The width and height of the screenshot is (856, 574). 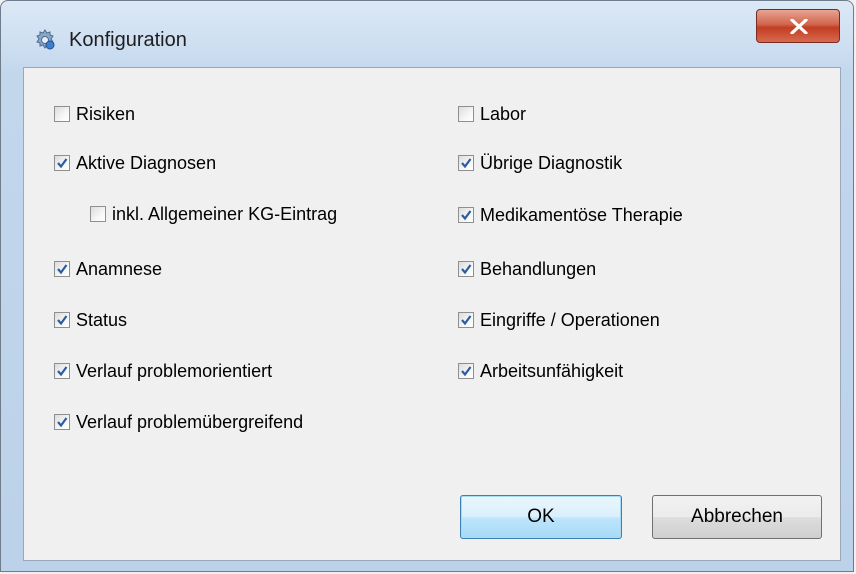 What do you see at coordinates (538, 268) in the screenshot?
I see `checkbox-label: Behandlungen` at bounding box center [538, 268].